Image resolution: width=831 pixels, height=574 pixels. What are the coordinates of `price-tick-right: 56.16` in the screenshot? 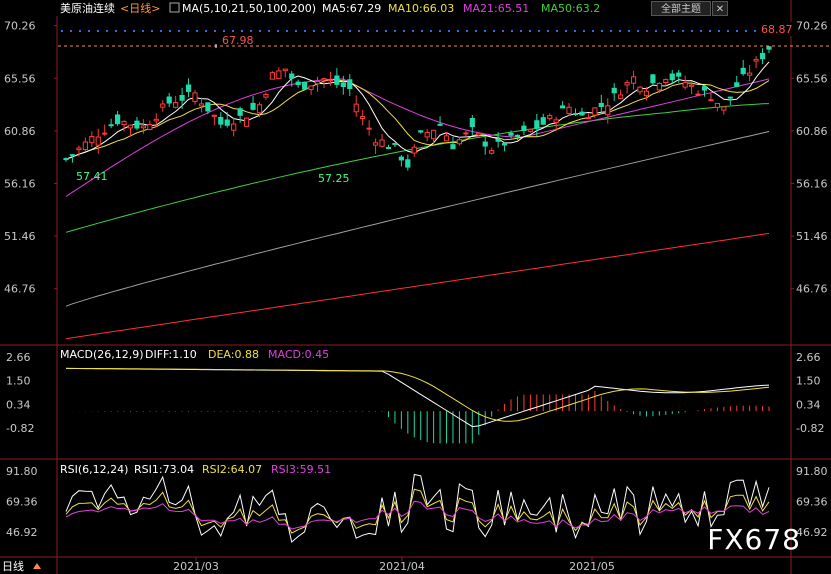 It's located at (812, 183).